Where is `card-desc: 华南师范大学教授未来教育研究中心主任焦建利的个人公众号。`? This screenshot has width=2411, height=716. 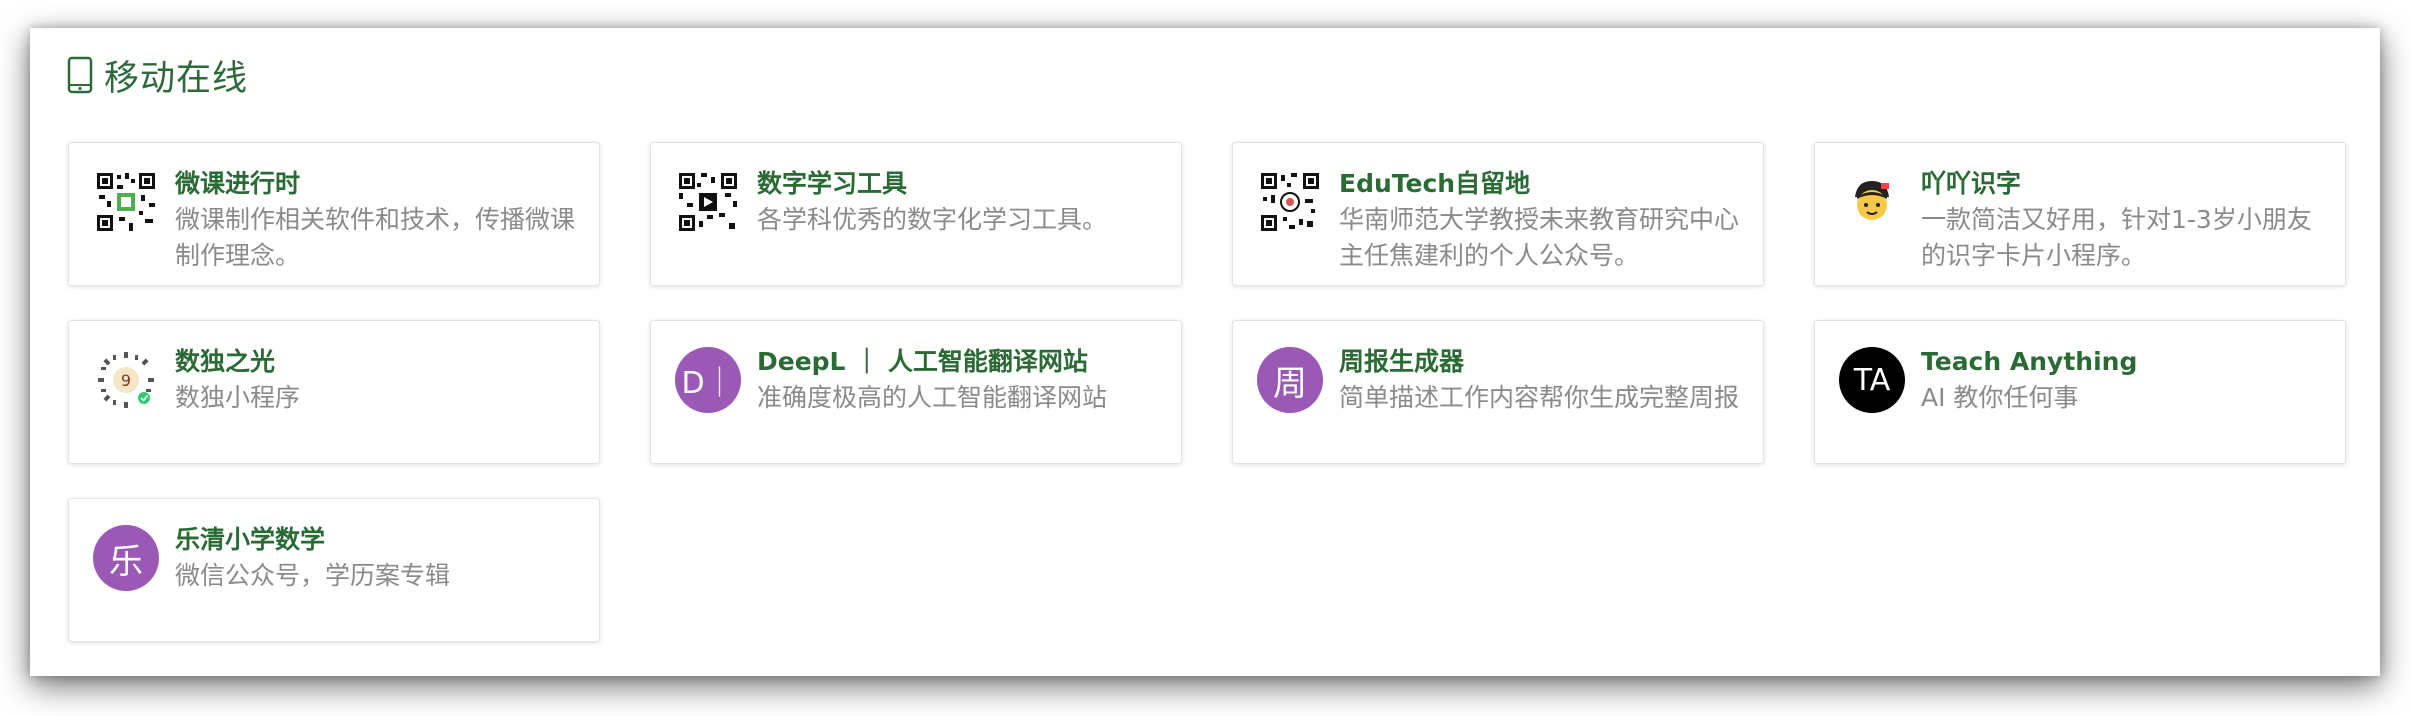 card-desc: 华南师范大学教授未来教育研究中心主任焦建利的个人公众号。 is located at coordinates (1539, 237).